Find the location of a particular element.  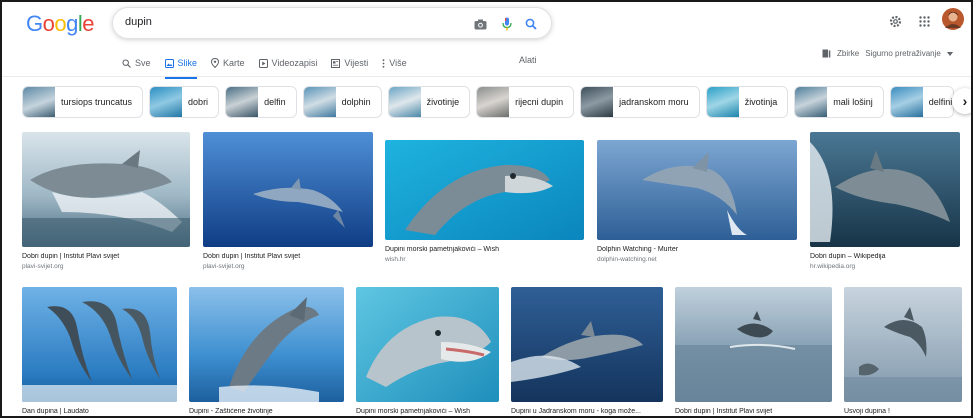

image-result: Dan dupina | Laudato is located at coordinates (99, 351).